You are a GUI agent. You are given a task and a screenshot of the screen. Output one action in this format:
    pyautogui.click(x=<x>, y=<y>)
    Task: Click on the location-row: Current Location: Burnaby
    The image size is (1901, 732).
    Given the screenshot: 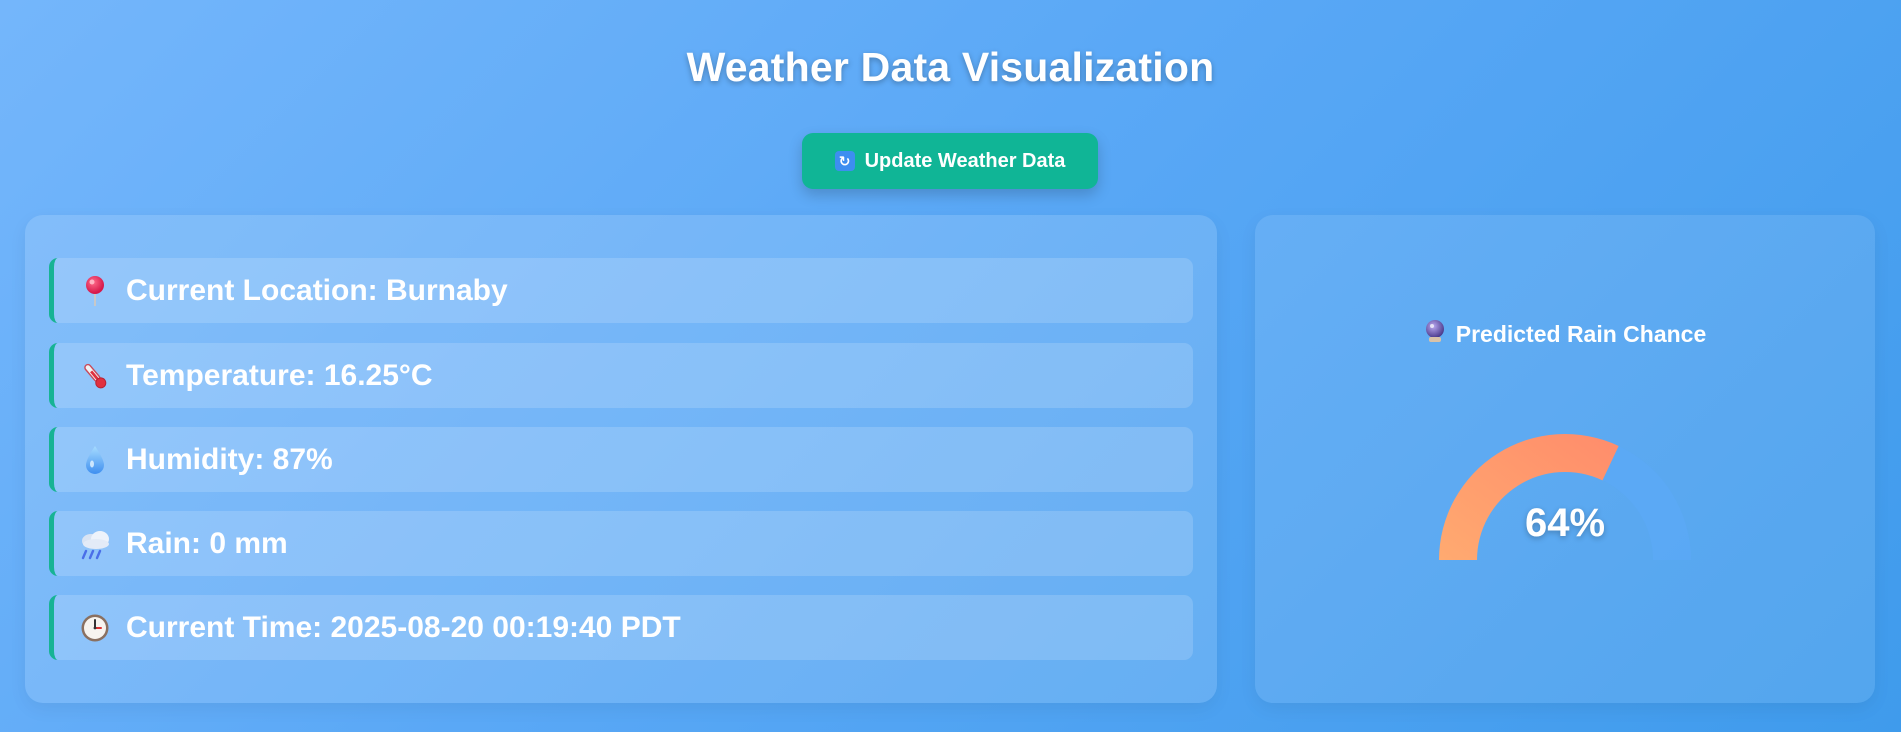 What is the action you would take?
    pyautogui.click(x=621, y=290)
    